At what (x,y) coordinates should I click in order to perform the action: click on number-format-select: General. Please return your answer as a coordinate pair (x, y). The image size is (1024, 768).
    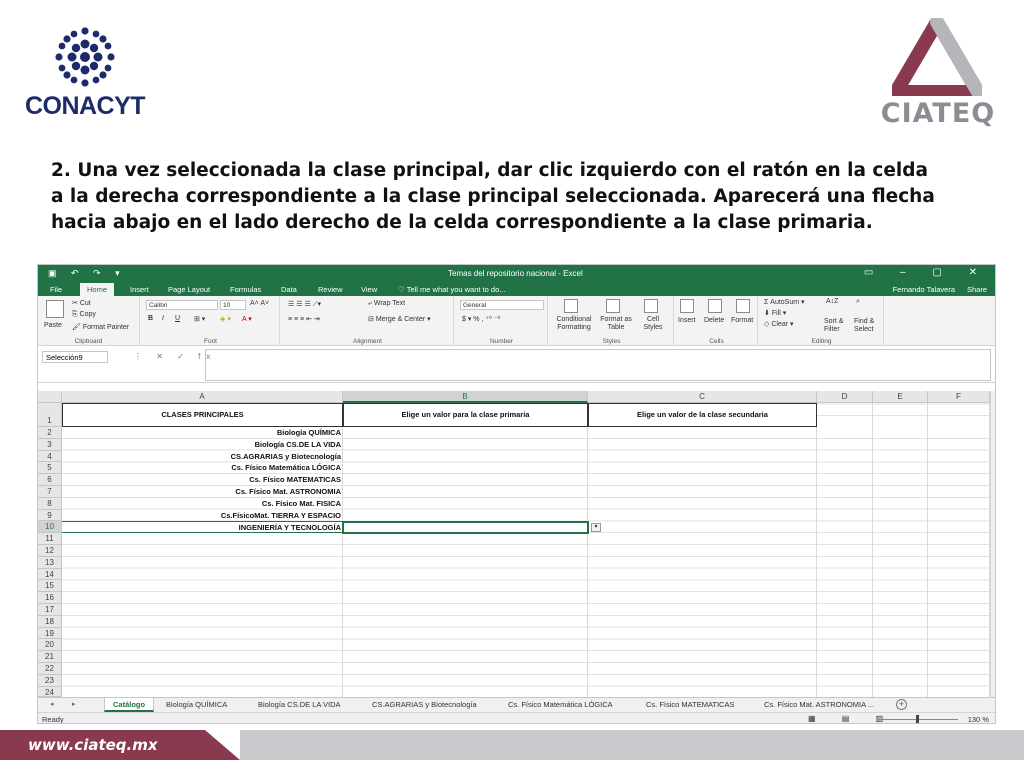
    Looking at the image, I should click on (502, 305).